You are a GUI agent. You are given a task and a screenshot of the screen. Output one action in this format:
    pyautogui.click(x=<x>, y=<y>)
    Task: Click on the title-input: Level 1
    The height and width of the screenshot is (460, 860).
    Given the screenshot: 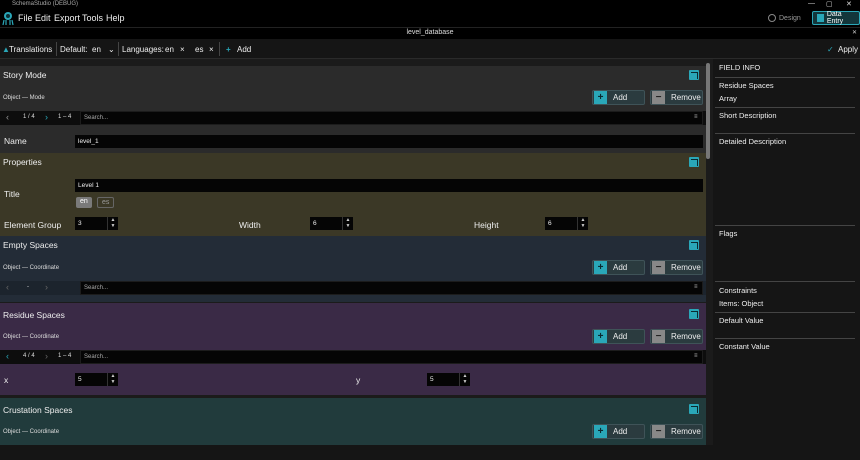 What is the action you would take?
    pyautogui.click(x=389, y=185)
    